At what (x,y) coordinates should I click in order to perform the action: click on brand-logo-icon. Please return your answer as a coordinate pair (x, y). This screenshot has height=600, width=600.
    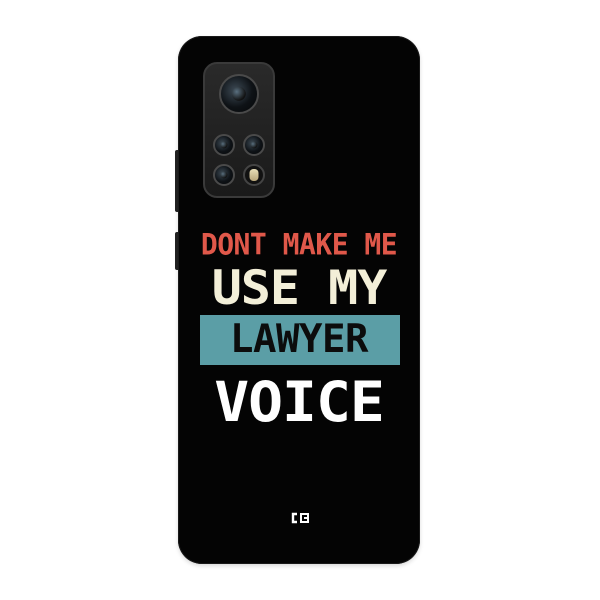
    Looking at the image, I should click on (300, 518).